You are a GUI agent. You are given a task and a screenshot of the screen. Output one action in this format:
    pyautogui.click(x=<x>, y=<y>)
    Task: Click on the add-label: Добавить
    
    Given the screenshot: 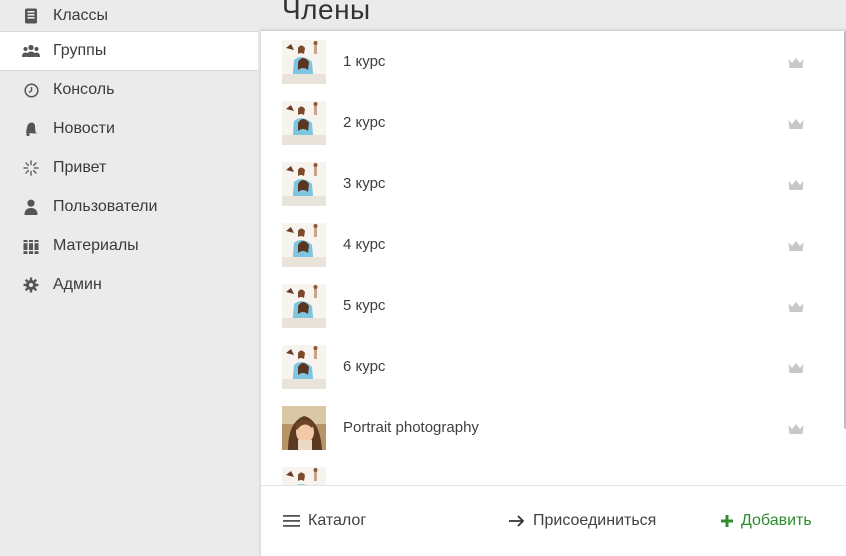 What is the action you would take?
    pyautogui.click(x=776, y=520)
    